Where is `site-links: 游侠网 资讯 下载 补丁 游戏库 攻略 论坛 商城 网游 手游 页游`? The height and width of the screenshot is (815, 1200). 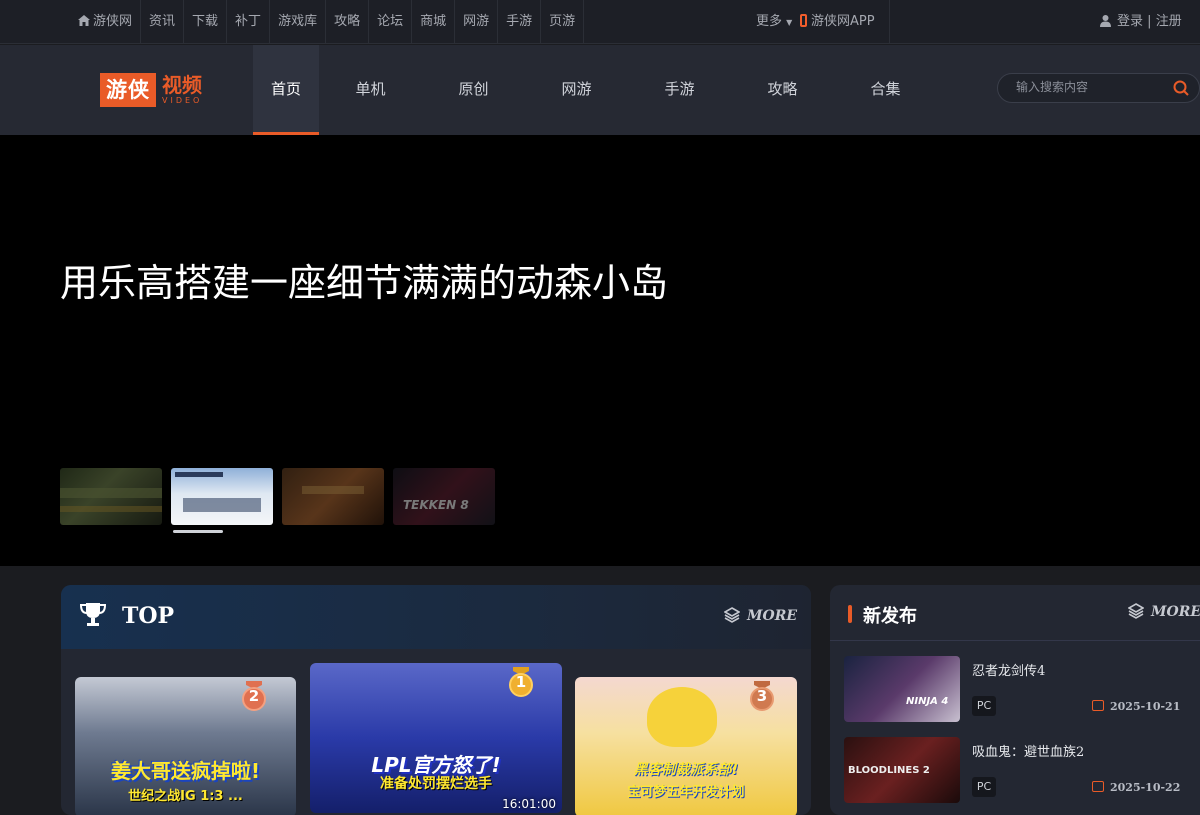
site-links: 游侠网 资讯 下载 补丁 游戏库 攻略 论坛 商城 网游 手游 页游 is located at coordinates (327, 22).